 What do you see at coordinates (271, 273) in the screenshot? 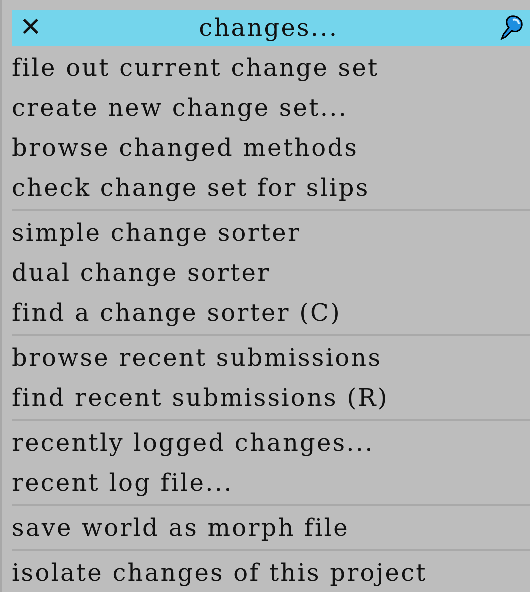
I see `menu-item: dual change sorter` at bounding box center [271, 273].